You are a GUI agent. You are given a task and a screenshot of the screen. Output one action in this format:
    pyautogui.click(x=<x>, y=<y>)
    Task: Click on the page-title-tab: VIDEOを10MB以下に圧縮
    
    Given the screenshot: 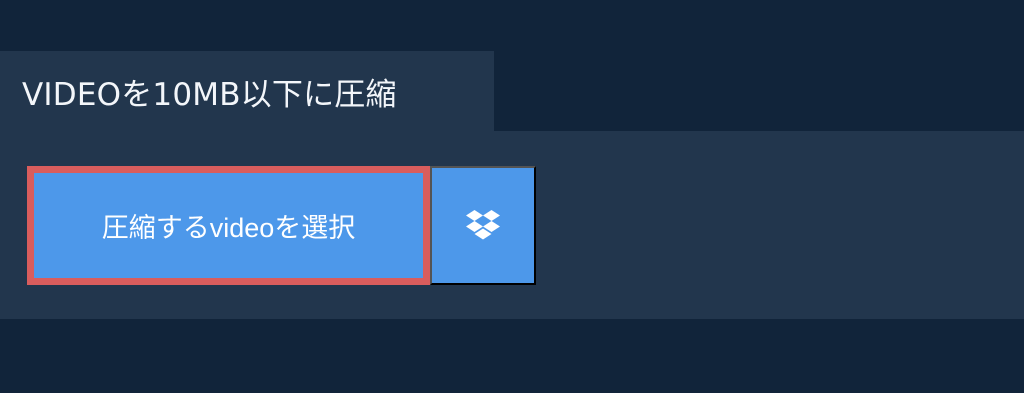 What is the action you would take?
    pyautogui.click(x=247, y=91)
    